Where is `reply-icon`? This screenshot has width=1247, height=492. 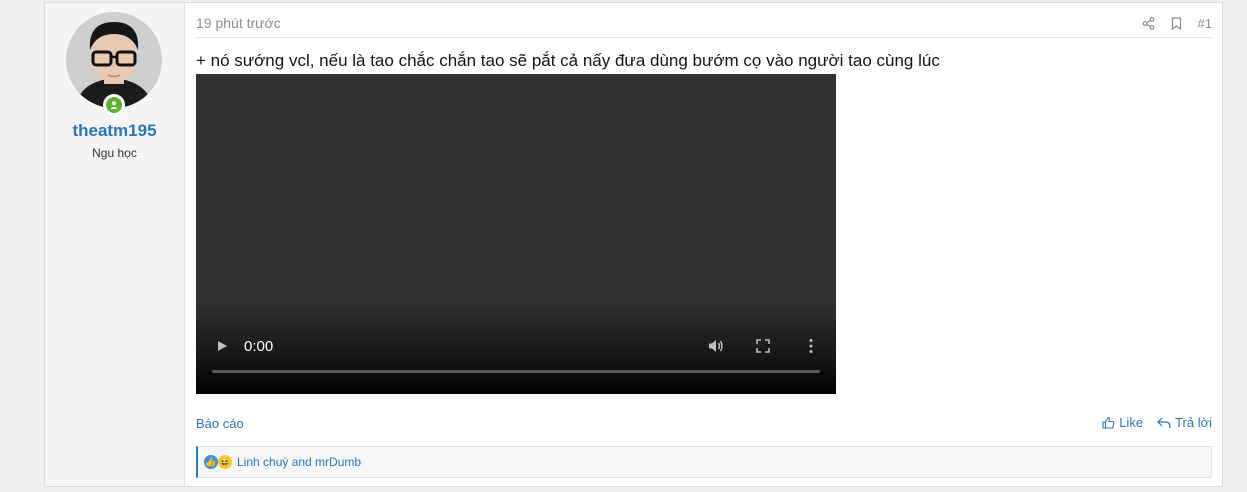
reply-icon is located at coordinates (1164, 422).